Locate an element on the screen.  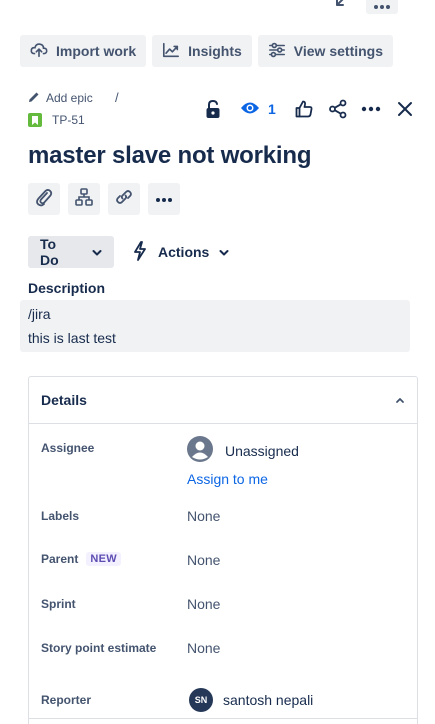
status-dropdown: To Do is located at coordinates (71, 252).